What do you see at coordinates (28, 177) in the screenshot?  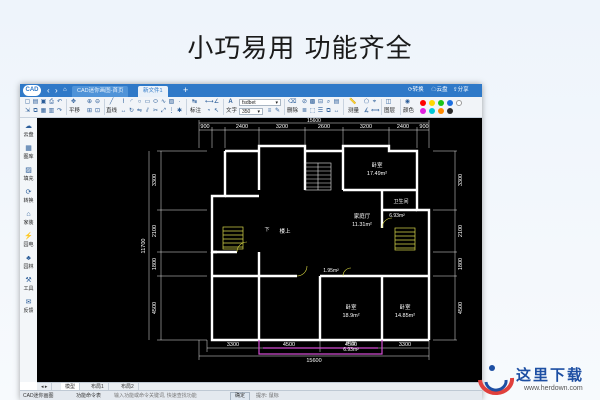 I see `sidebar-item-fill: ▨ 填充` at bounding box center [28, 177].